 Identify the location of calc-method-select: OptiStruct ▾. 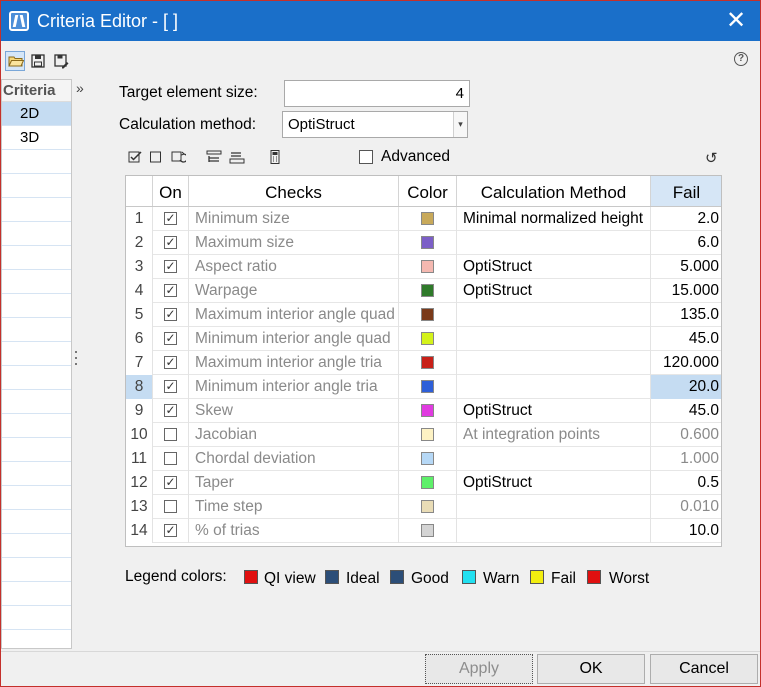
(375, 124).